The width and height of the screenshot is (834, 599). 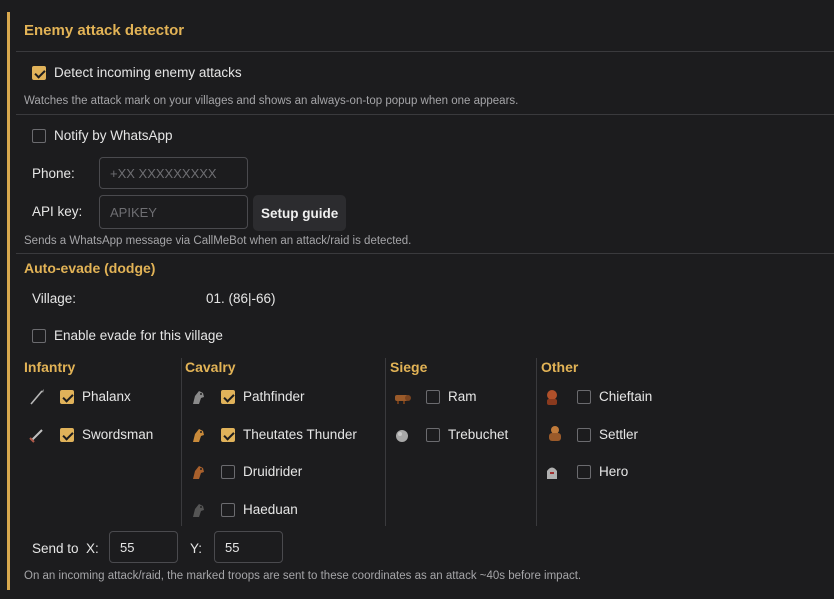 I want to click on troop-label-swordsman: Swordsman, so click(x=117, y=434).